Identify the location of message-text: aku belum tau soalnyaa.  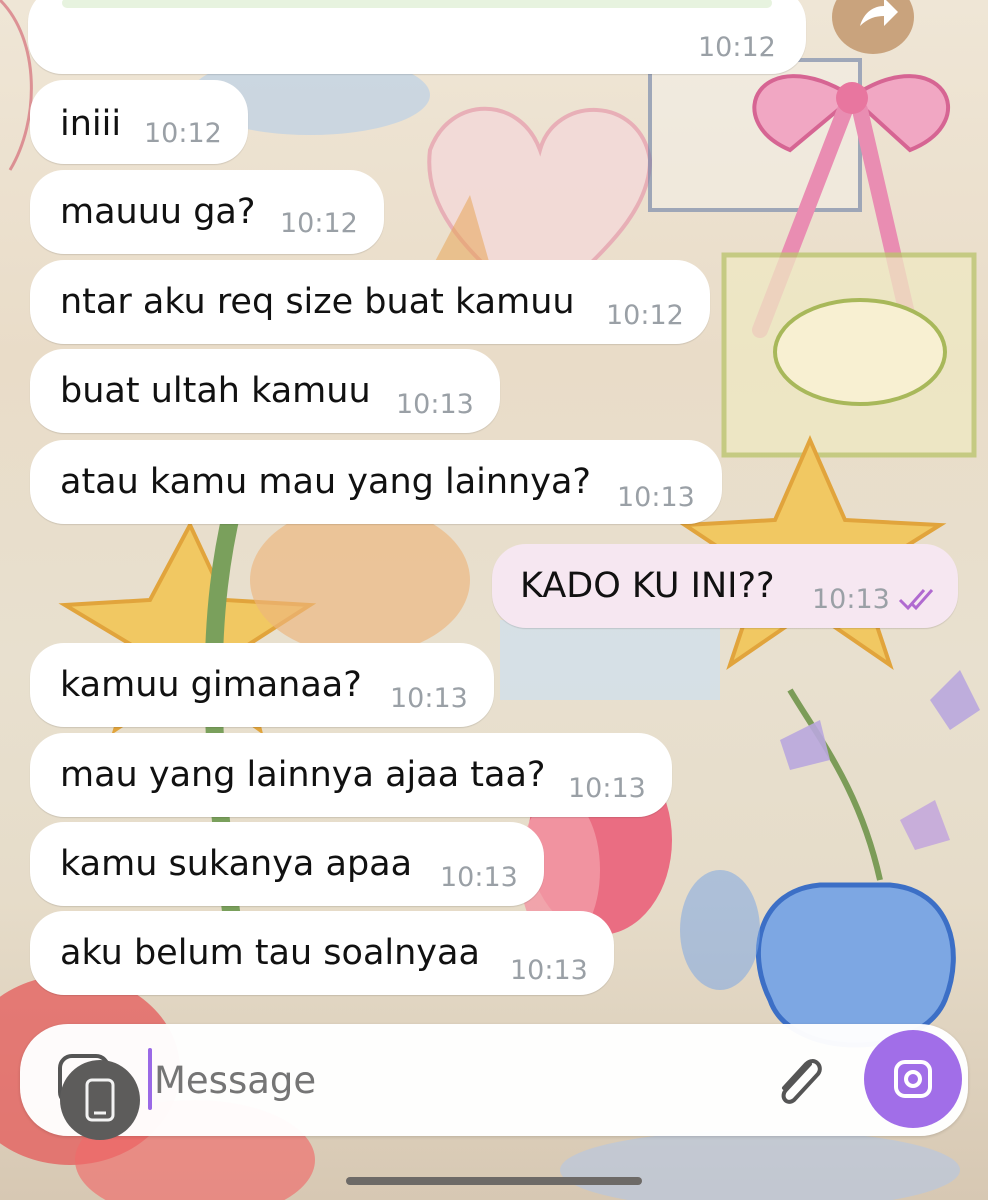
(270, 953).